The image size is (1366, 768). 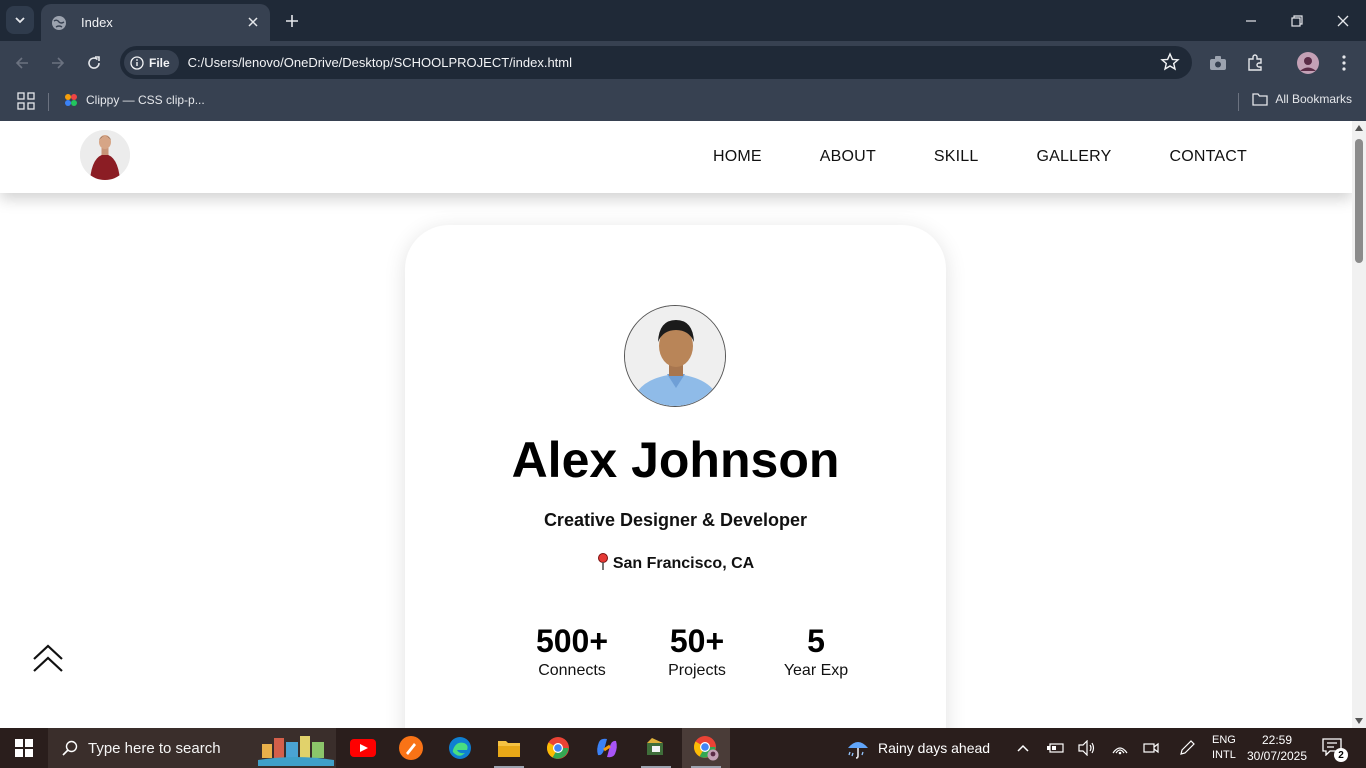 I want to click on pen-tray, so click(x=1187, y=748).